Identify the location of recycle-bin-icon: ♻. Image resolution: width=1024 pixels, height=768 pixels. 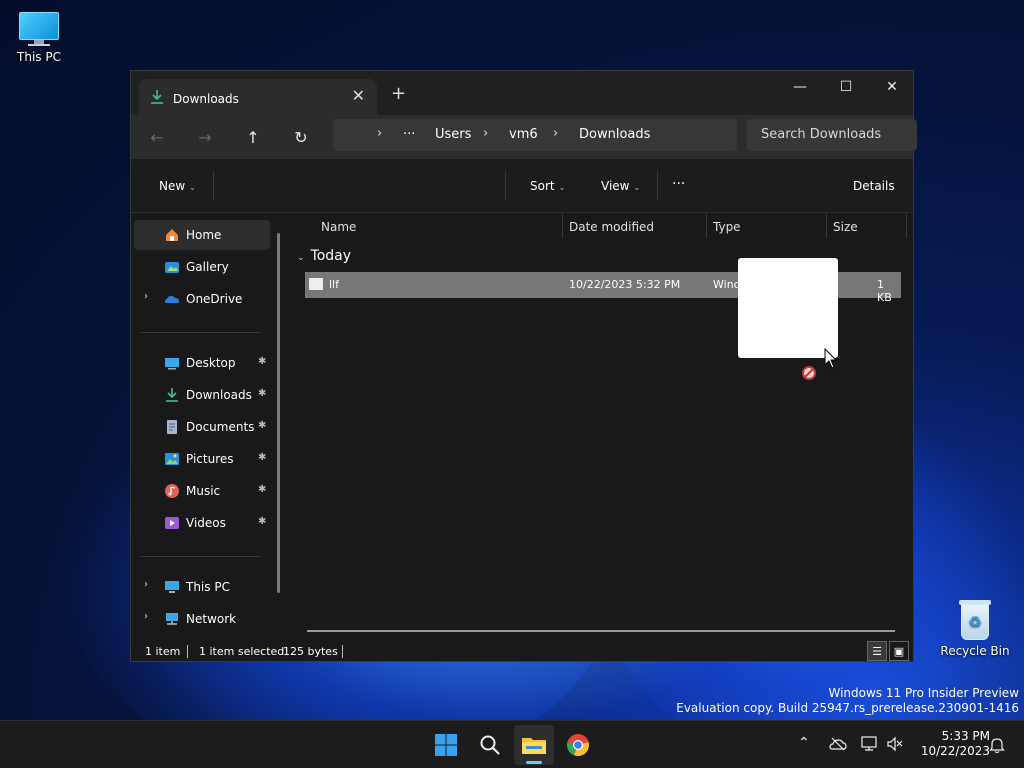
(975, 619).